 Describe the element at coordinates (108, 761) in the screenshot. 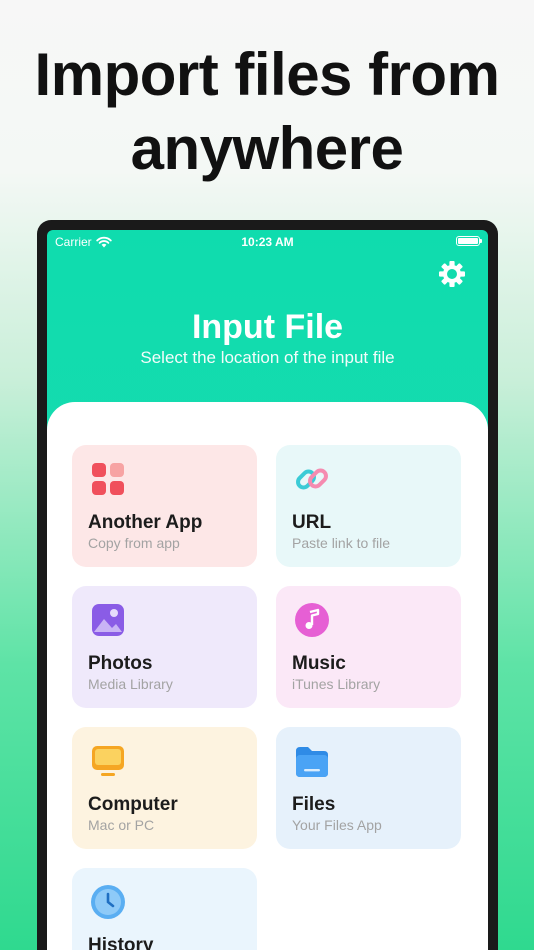

I see `computer-icon` at that location.